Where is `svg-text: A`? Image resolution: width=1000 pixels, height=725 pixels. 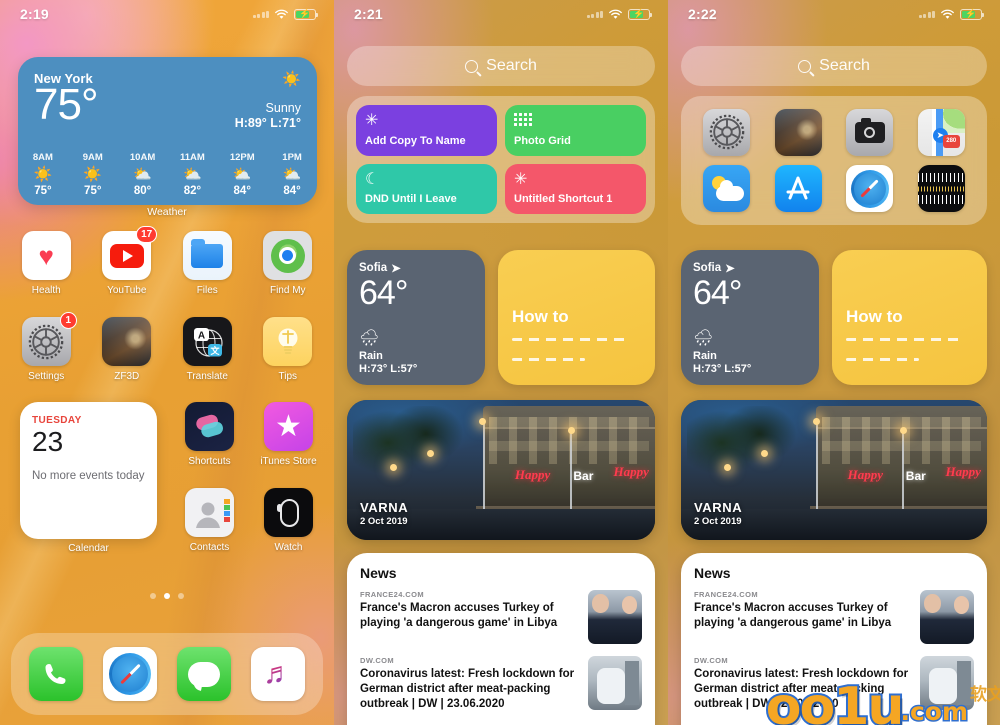
svg-text: A is located at coordinates (201, 335).